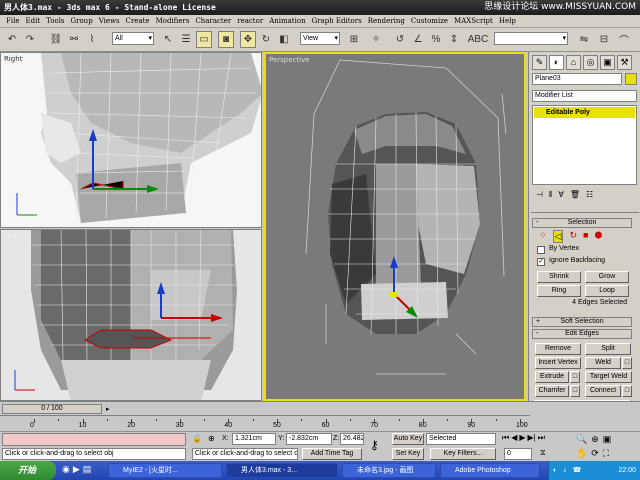 The image size is (640, 480). Describe the element at coordinates (543, 453) in the screenshot. I see `time-configuration-icon: ⧖` at that location.